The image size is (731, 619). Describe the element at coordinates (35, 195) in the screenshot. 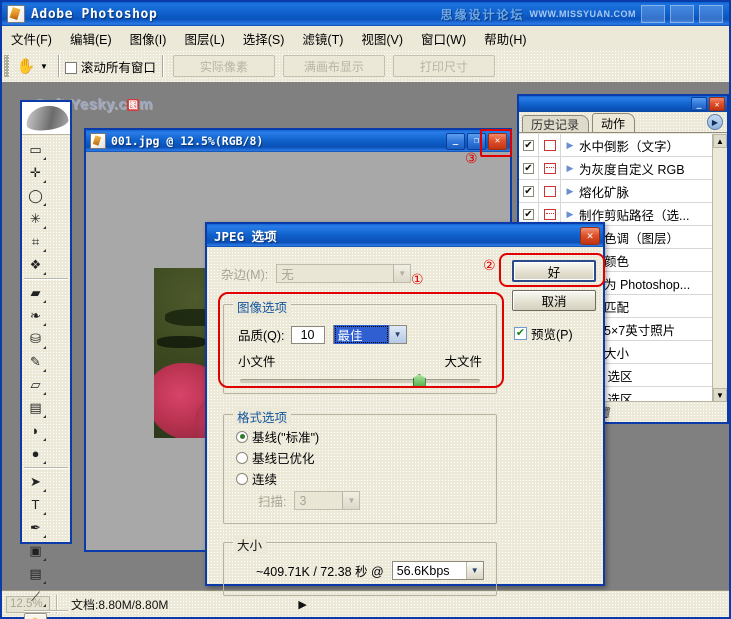

I see `lasso-tool-icon: ◯` at that location.